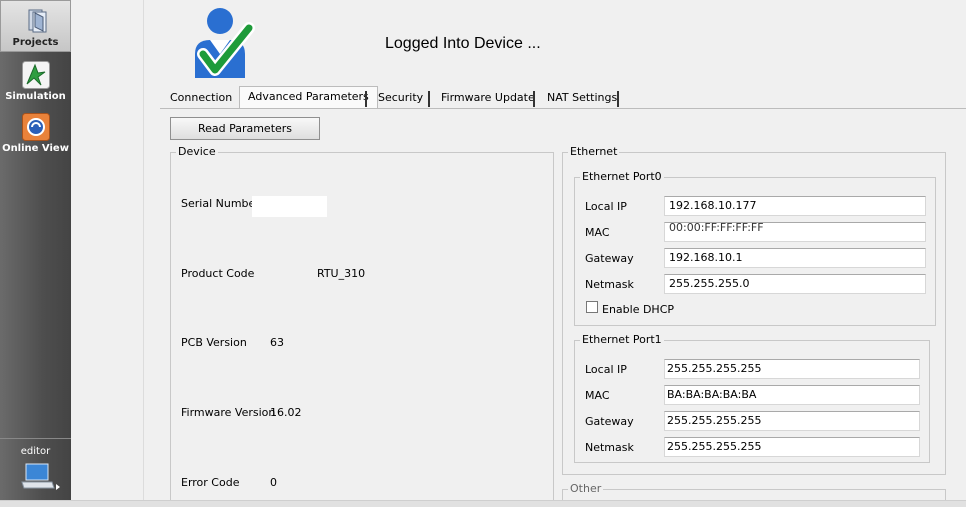  I want to click on simulation-icon, so click(36, 75).